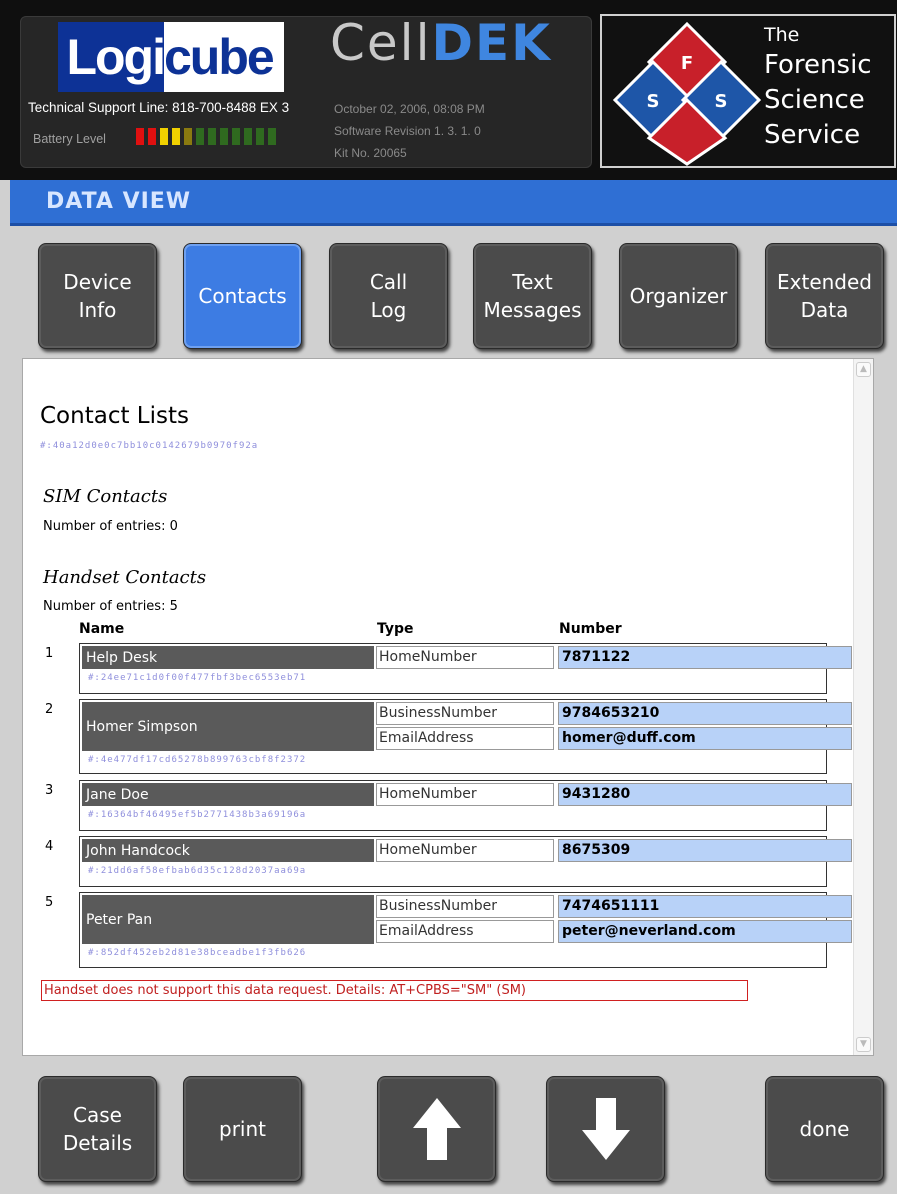 The image size is (897, 1194). Describe the element at coordinates (381, 43) in the screenshot. I see `app-title-light: Cell` at that location.